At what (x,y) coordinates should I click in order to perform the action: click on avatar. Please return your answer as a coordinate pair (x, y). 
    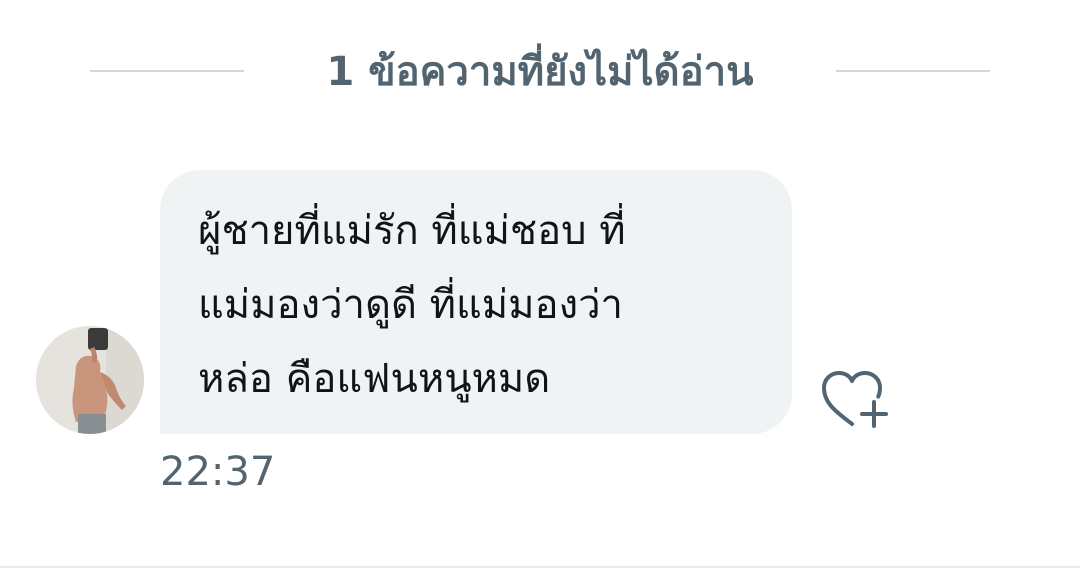
    Looking at the image, I should click on (90, 380).